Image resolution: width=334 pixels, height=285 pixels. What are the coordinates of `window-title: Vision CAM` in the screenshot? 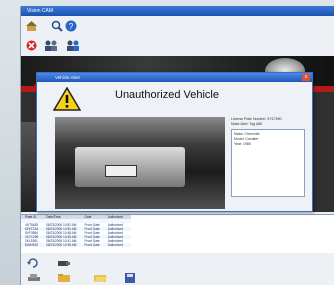 It's located at (177, 11).